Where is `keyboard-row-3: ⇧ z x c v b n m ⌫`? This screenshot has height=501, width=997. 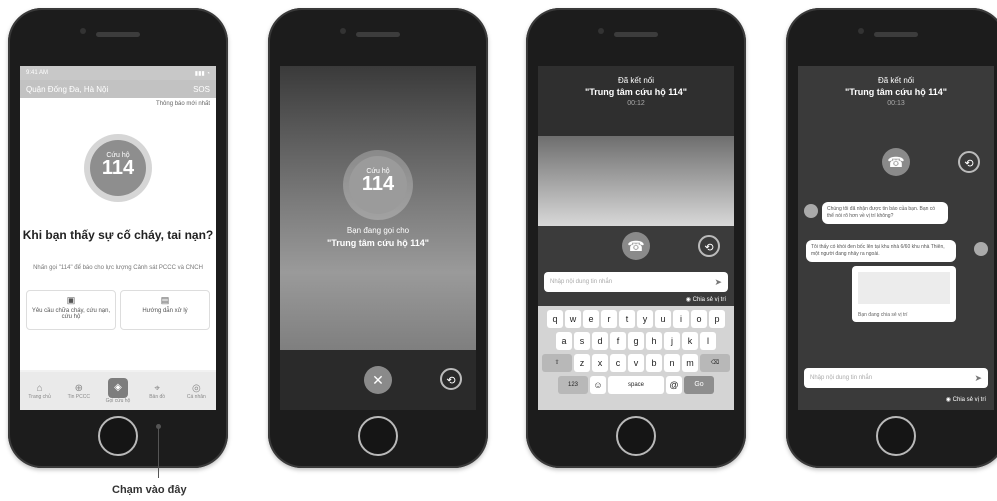
keyboard-row-3: ⇧ z x c v b n m ⌫ is located at coordinates (636, 363).